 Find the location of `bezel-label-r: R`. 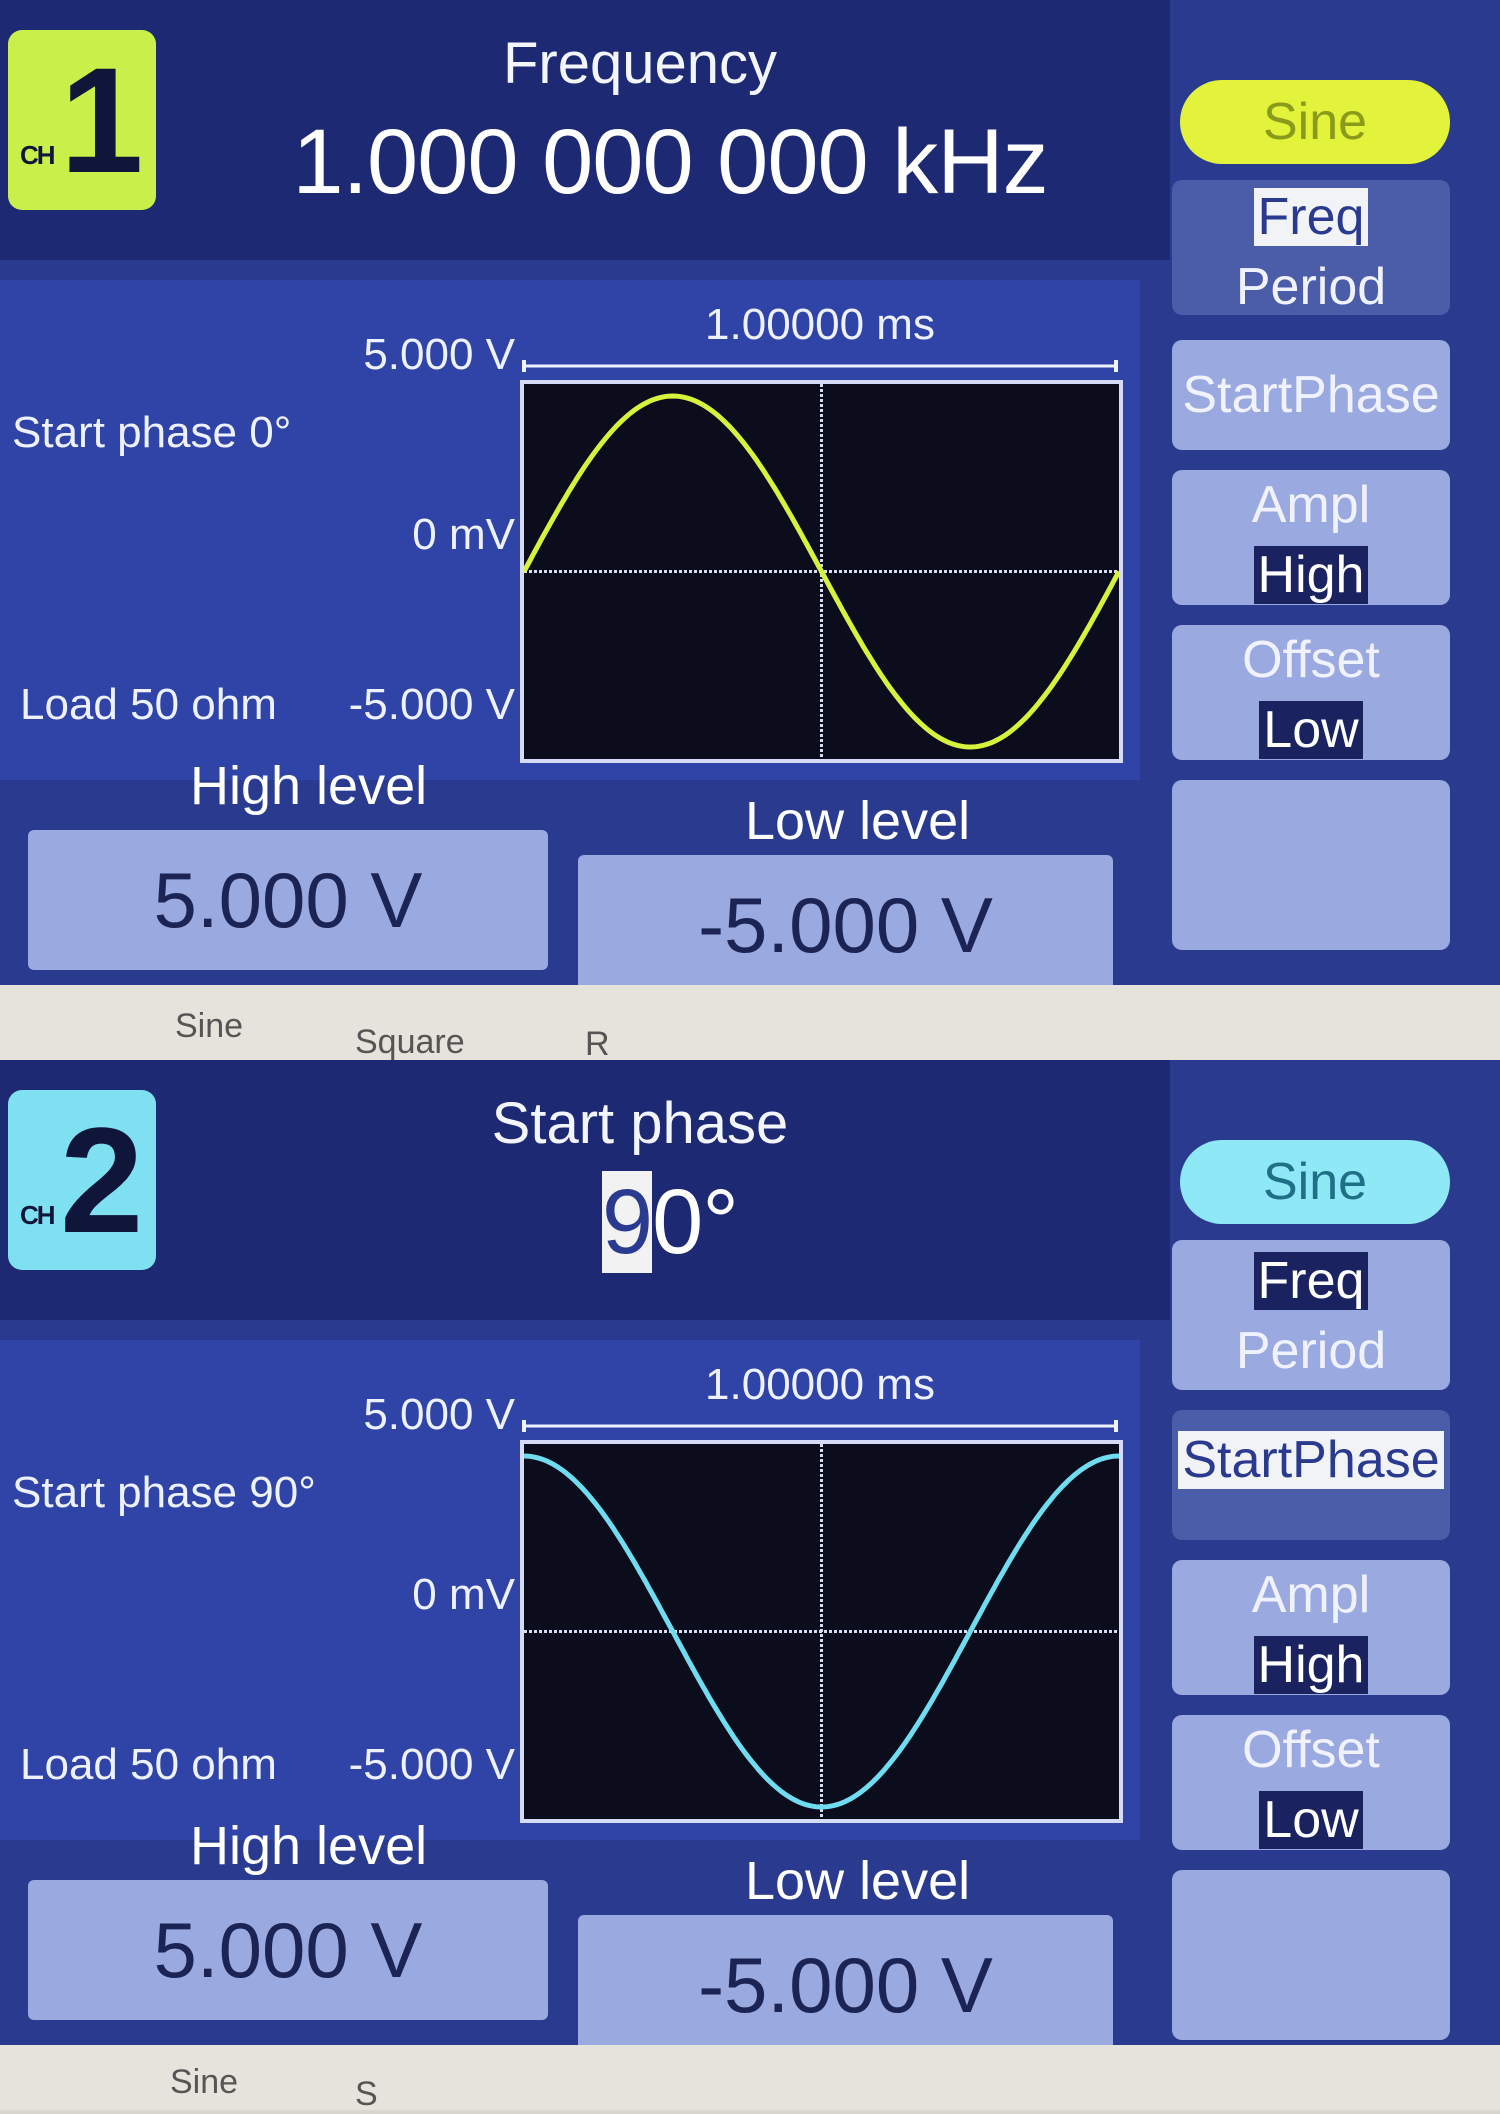

bezel-label-r: R is located at coordinates (597, 1044).